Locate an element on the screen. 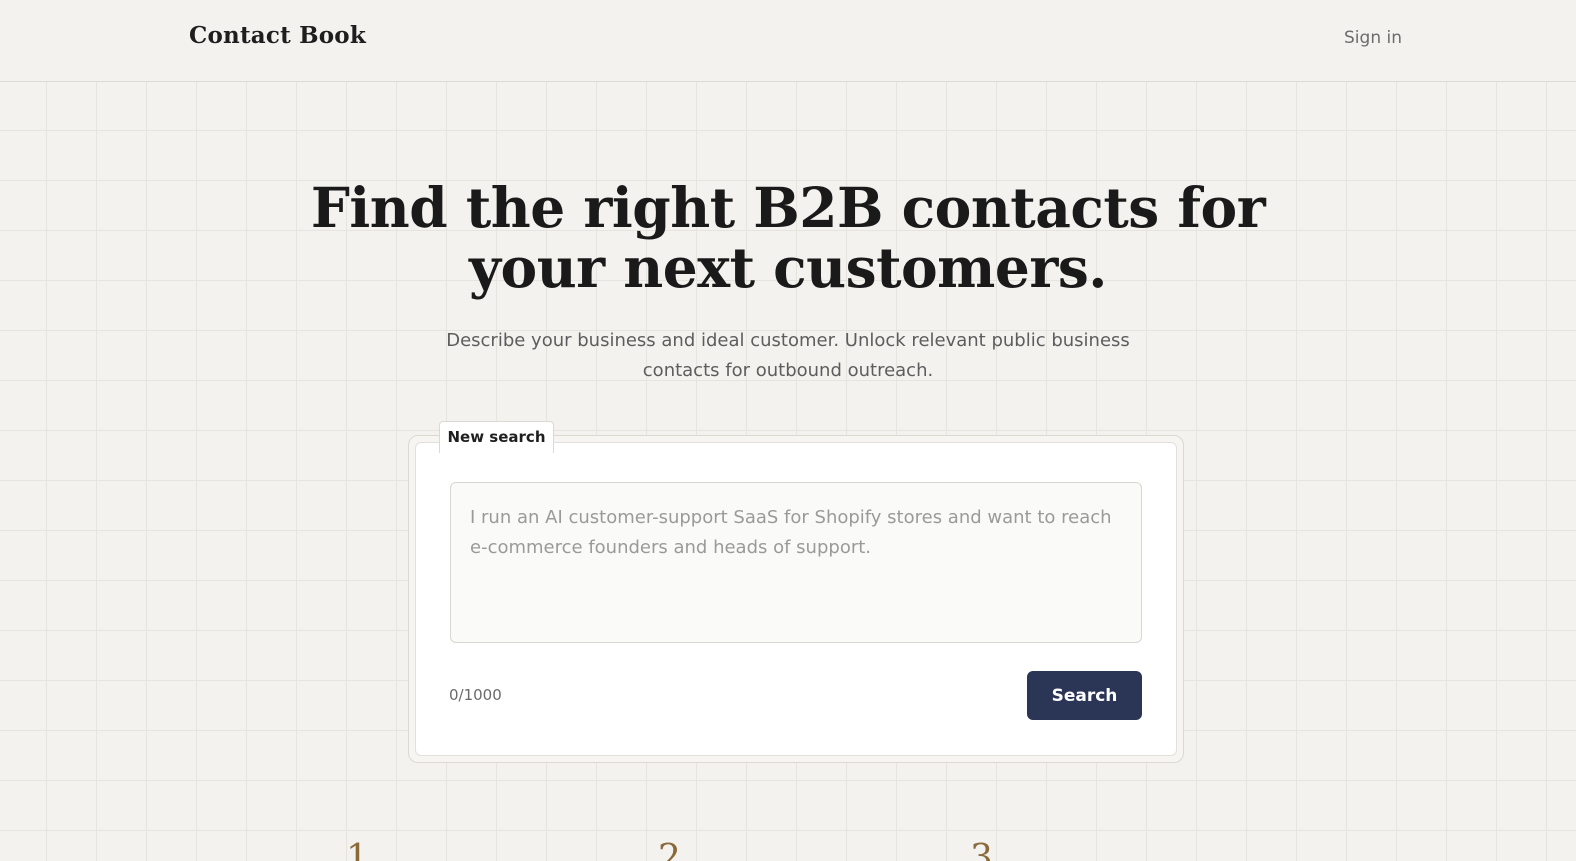 Image resolution: width=1576 pixels, height=861 pixels. new-search-tab: New search is located at coordinates (496, 437).